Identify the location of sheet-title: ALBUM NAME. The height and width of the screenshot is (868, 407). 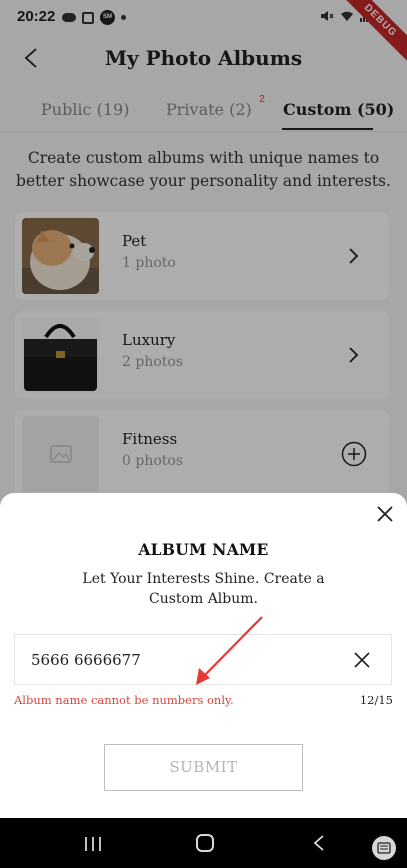
(203, 549).